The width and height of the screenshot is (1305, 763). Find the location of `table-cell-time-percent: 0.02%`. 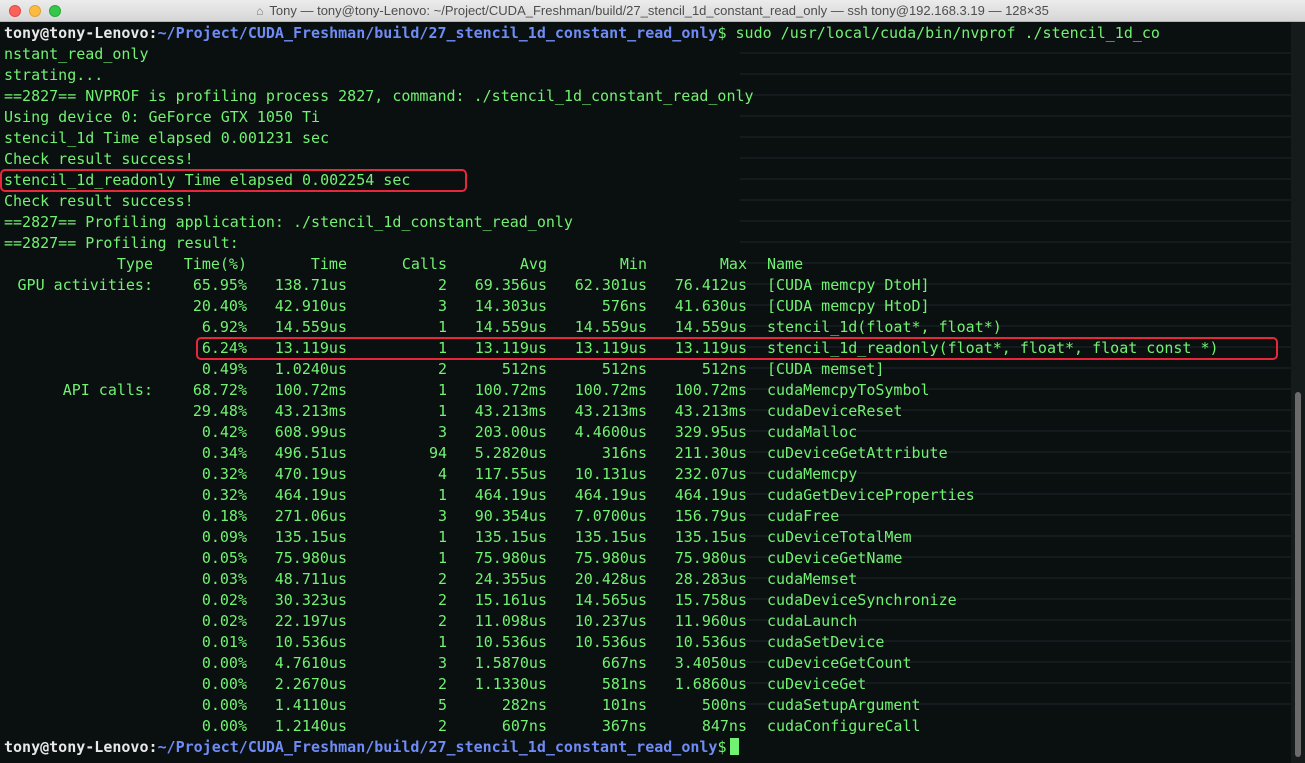

table-cell-time-percent: 0.02% is located at coordinates (224, 621).